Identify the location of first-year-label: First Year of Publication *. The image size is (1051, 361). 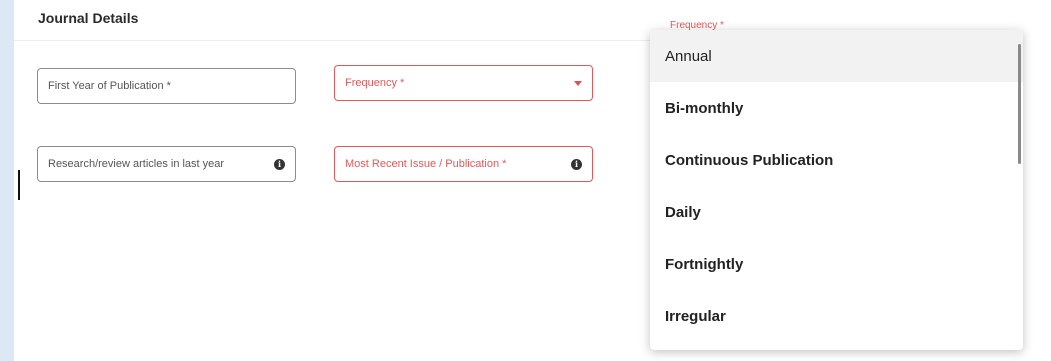
(109, 86).